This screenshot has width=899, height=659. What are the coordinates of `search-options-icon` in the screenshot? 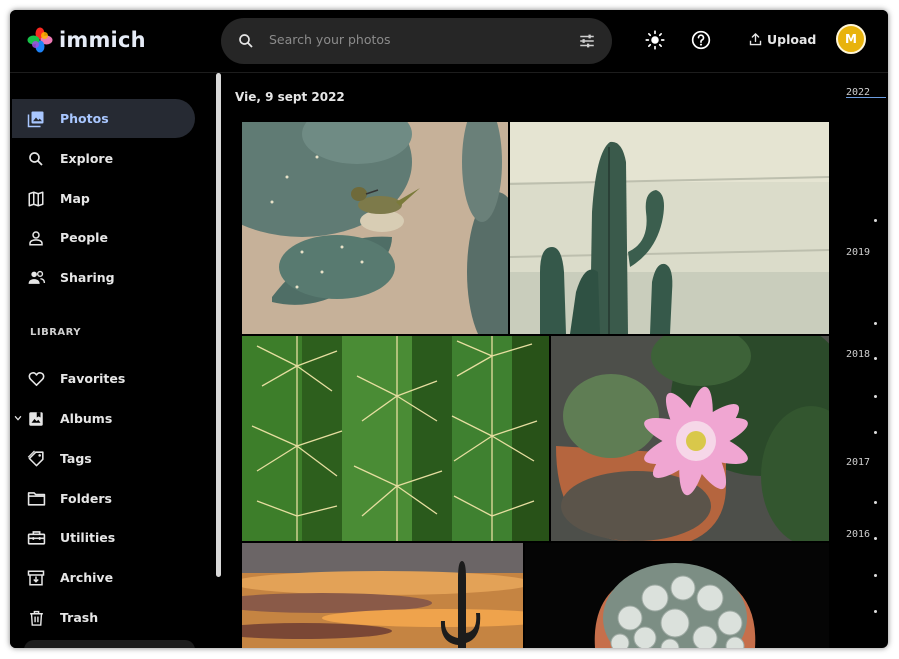 It's located at (587, 41).